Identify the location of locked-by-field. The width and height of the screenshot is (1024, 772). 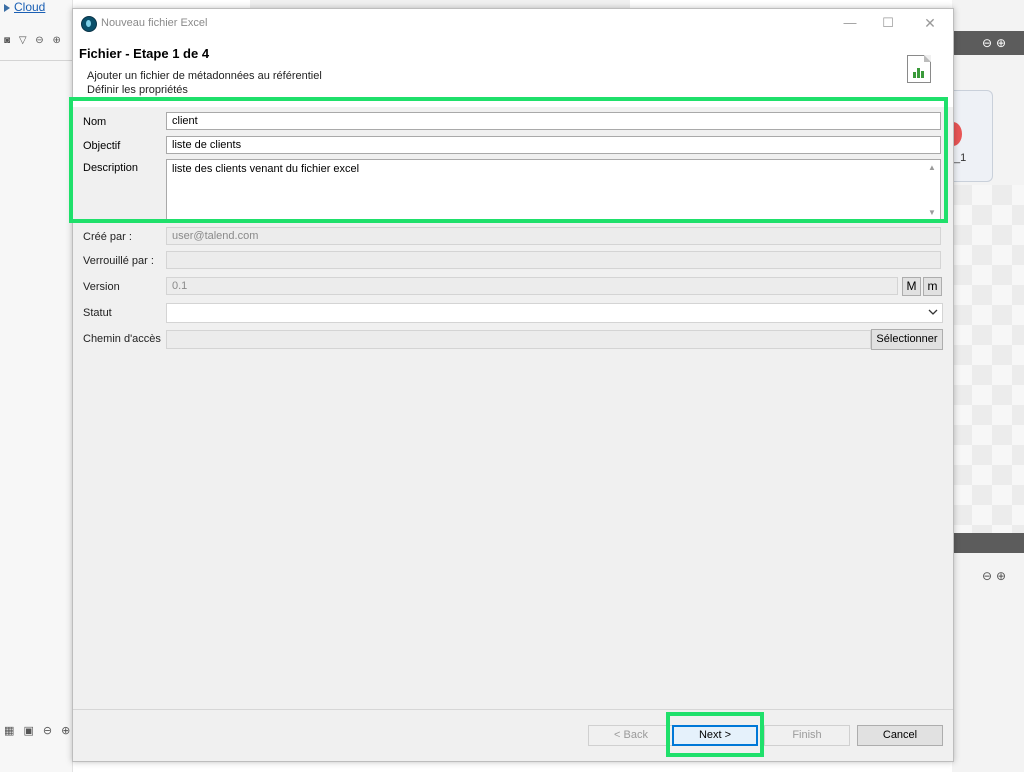
(553, 260).